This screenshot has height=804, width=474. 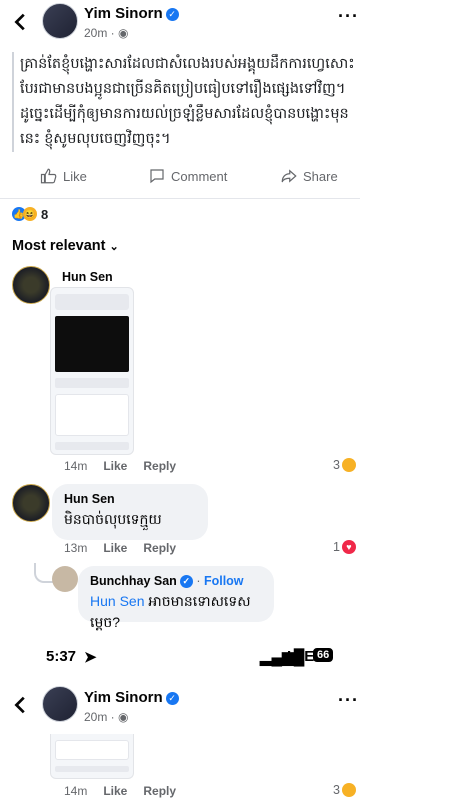 I want to click on like-label: Like, so click(x=75, y=176).